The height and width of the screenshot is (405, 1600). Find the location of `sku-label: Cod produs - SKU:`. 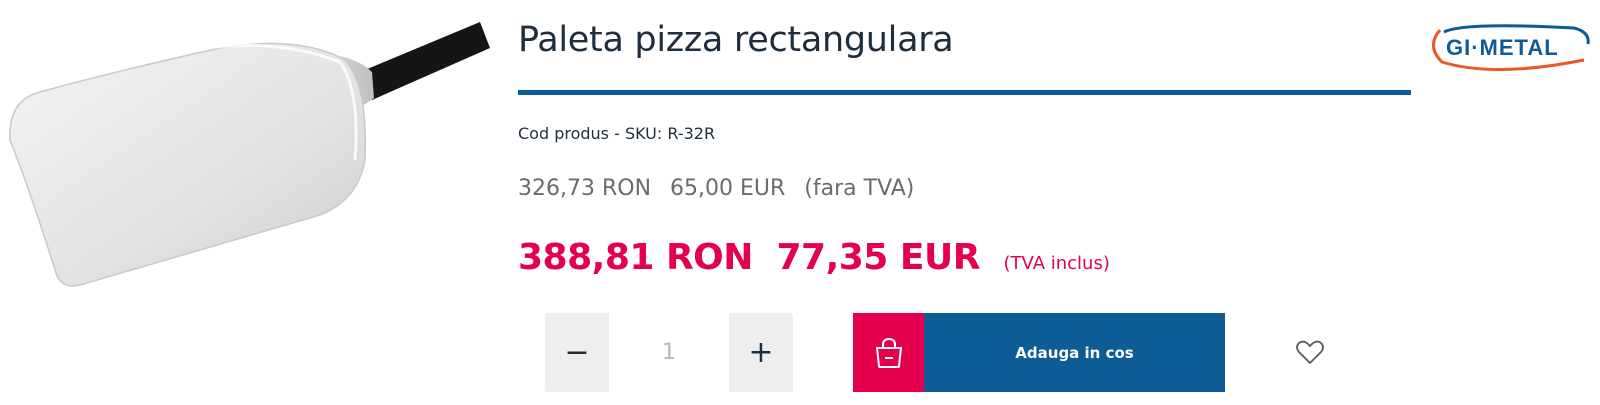

sku-label: Cod produs - SKU: is located at coordinates (590, 133).